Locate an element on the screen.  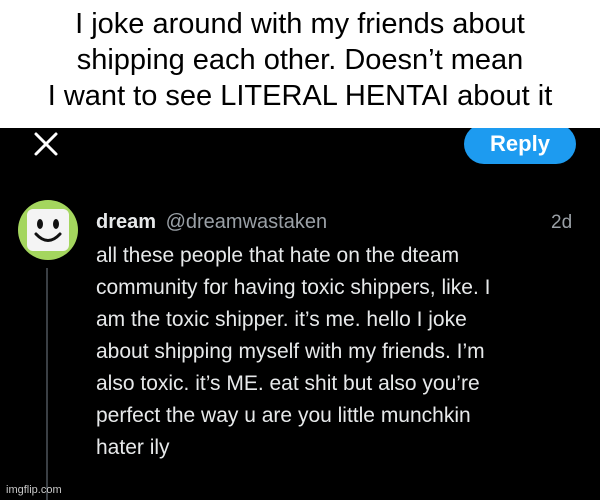
tweet-line: all these people that hate on the dteam is located at coordinates (278, 255).